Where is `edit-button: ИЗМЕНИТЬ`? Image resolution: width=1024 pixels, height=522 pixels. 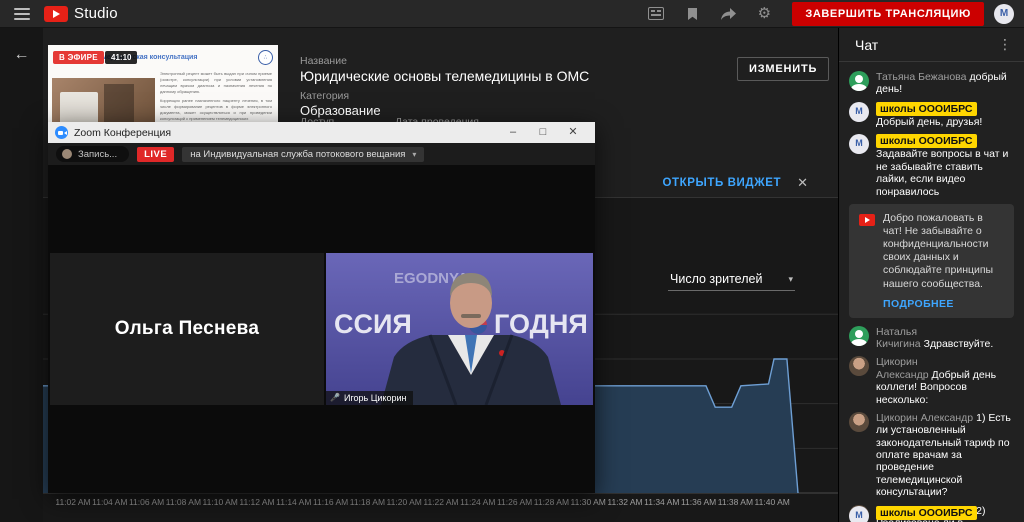
edit-button: ИЗМЕНИТЬ is located at coordinates (783, 69).